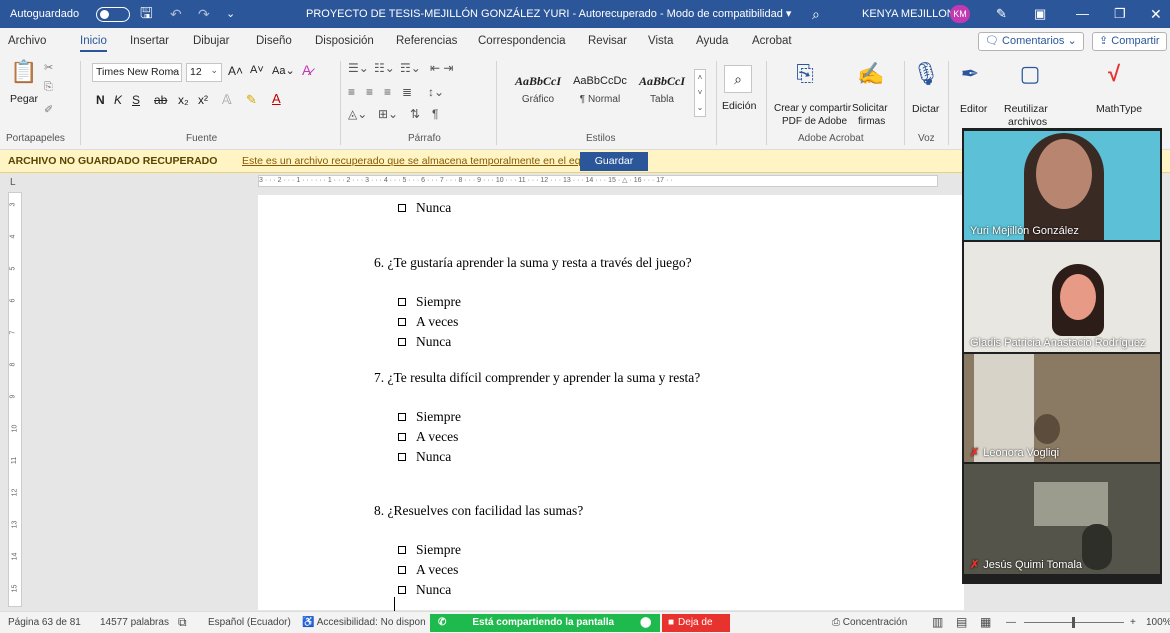 The width and height of the screenshot is (1170, 633). I want to click on proofing-icon: ⧉, so click(182, 622).